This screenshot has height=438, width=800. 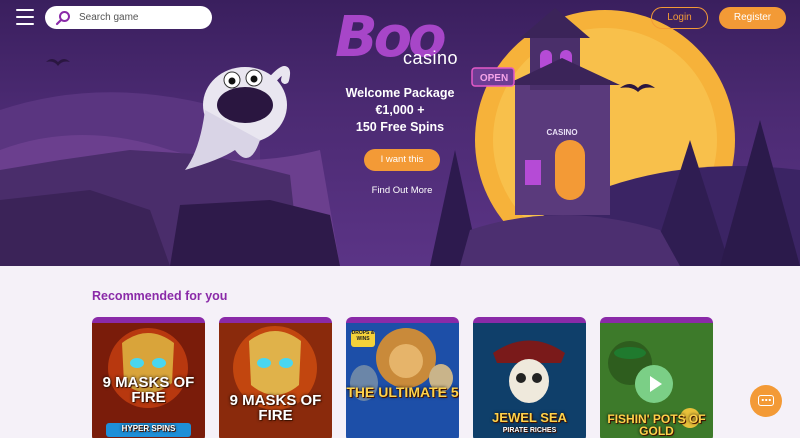 I want to click on hamburger-menu-icon, so click(x=25, y=17).